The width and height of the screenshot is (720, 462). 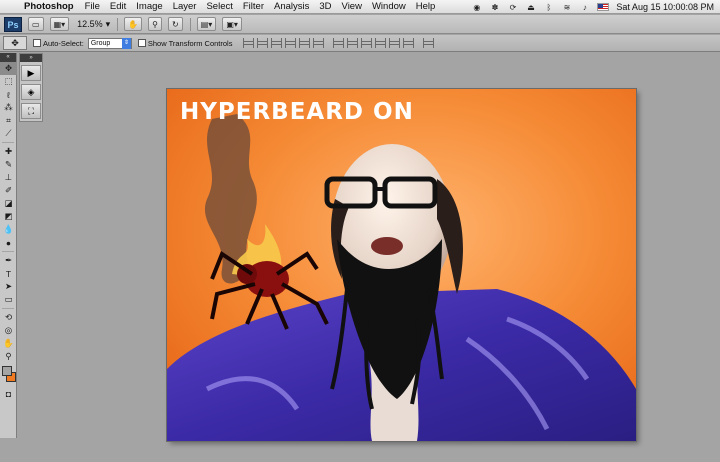 What do you see at coordinates (277, 43) in the screenshot?
I see `align-bottom-icon` at bounding box center [277, 43].